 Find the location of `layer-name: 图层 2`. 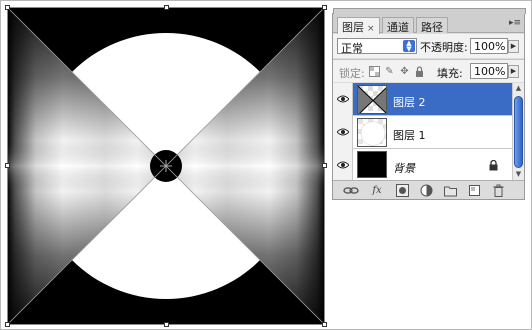

layer-name: 图层 2 is located at coordinates (409, 102).